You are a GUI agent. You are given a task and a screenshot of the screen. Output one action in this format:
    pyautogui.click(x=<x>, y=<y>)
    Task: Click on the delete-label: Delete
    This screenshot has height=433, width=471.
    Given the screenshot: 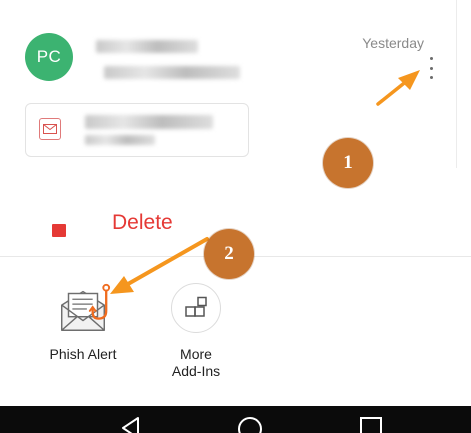 What is the action you would take?
    pyautogui.click(x=142, y=222)
    